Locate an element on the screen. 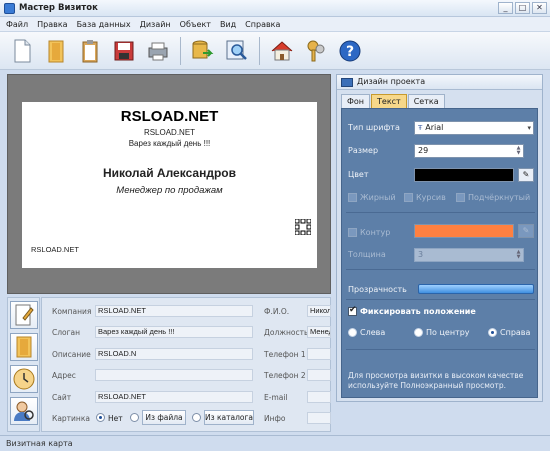 The image size is (550, 451). from-file-button: Из файла is located at coordinates (164, 417).